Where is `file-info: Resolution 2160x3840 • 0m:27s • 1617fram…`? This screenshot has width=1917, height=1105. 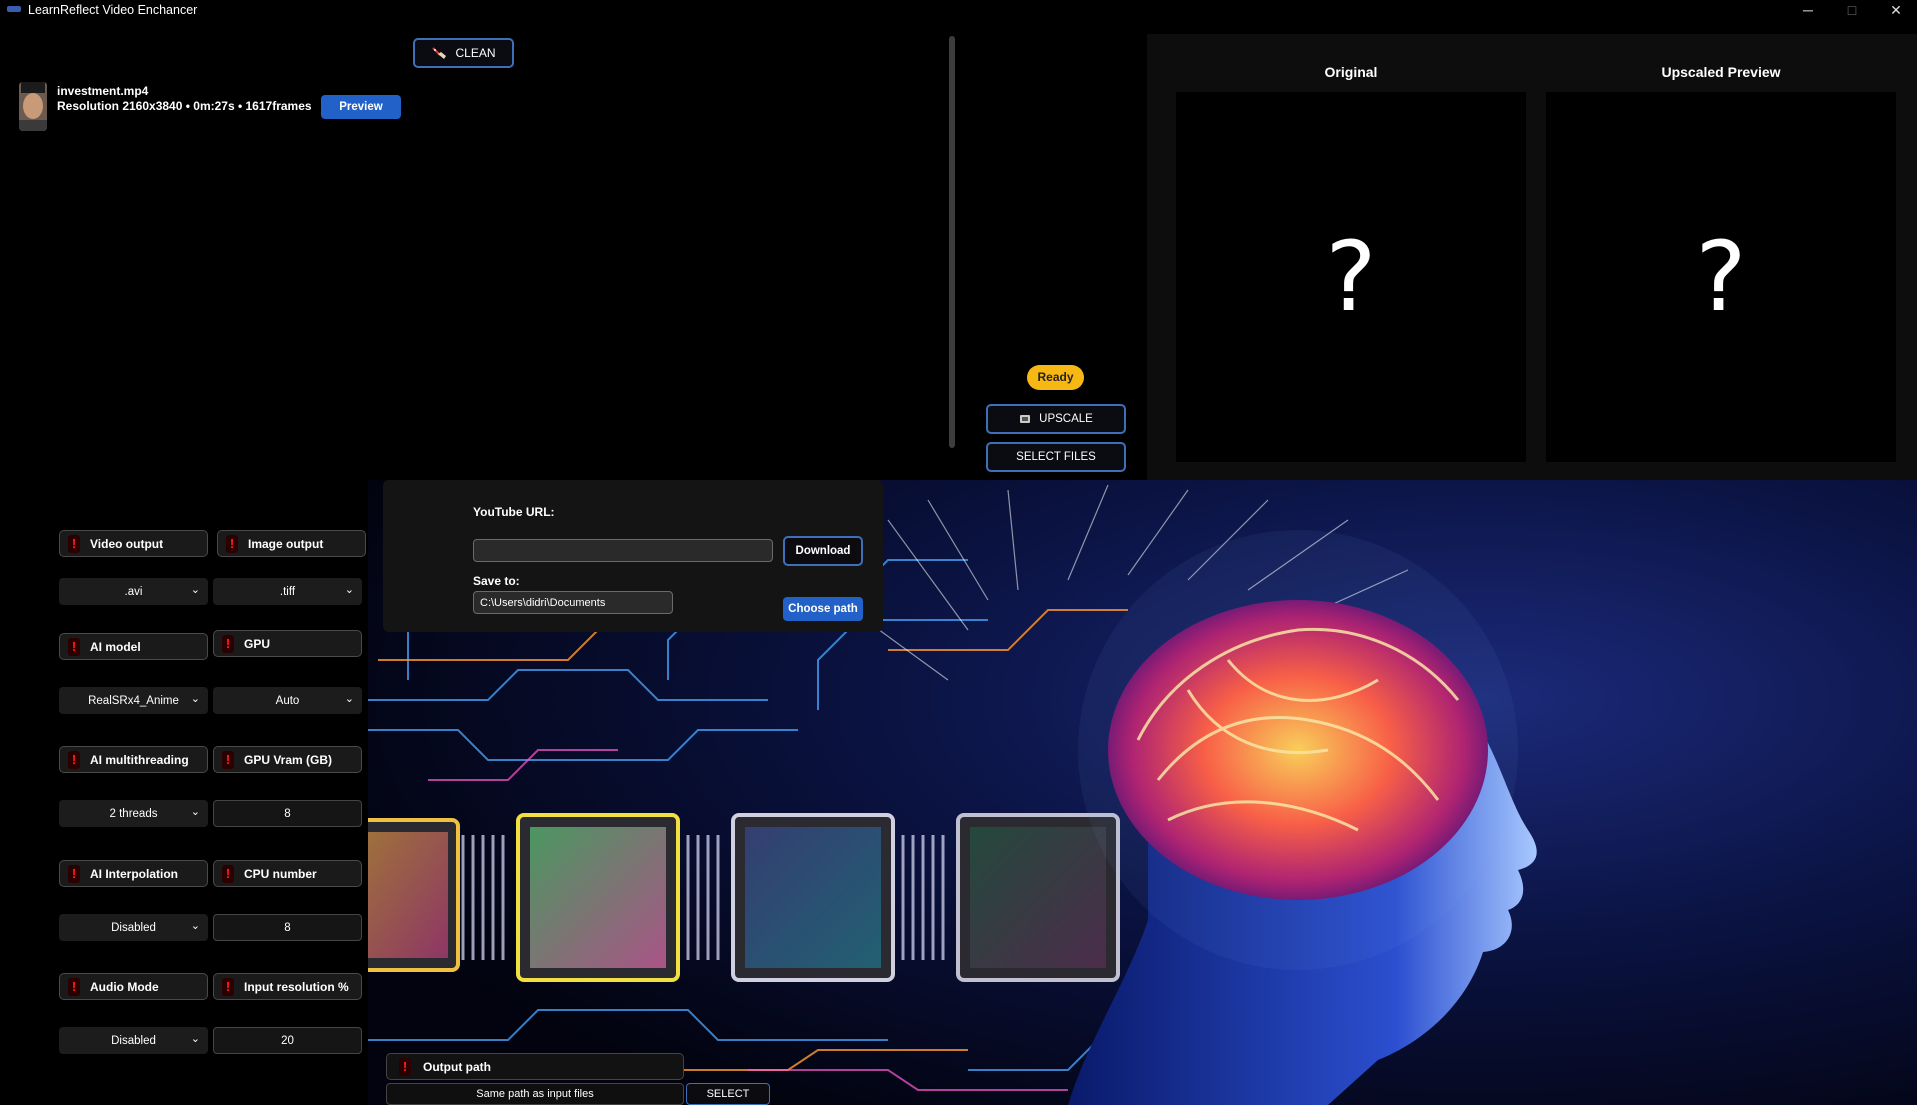 file-info: Resolution 2160x3840 • 0m:27s • 1617fram… is located at coordinates (184, 106).